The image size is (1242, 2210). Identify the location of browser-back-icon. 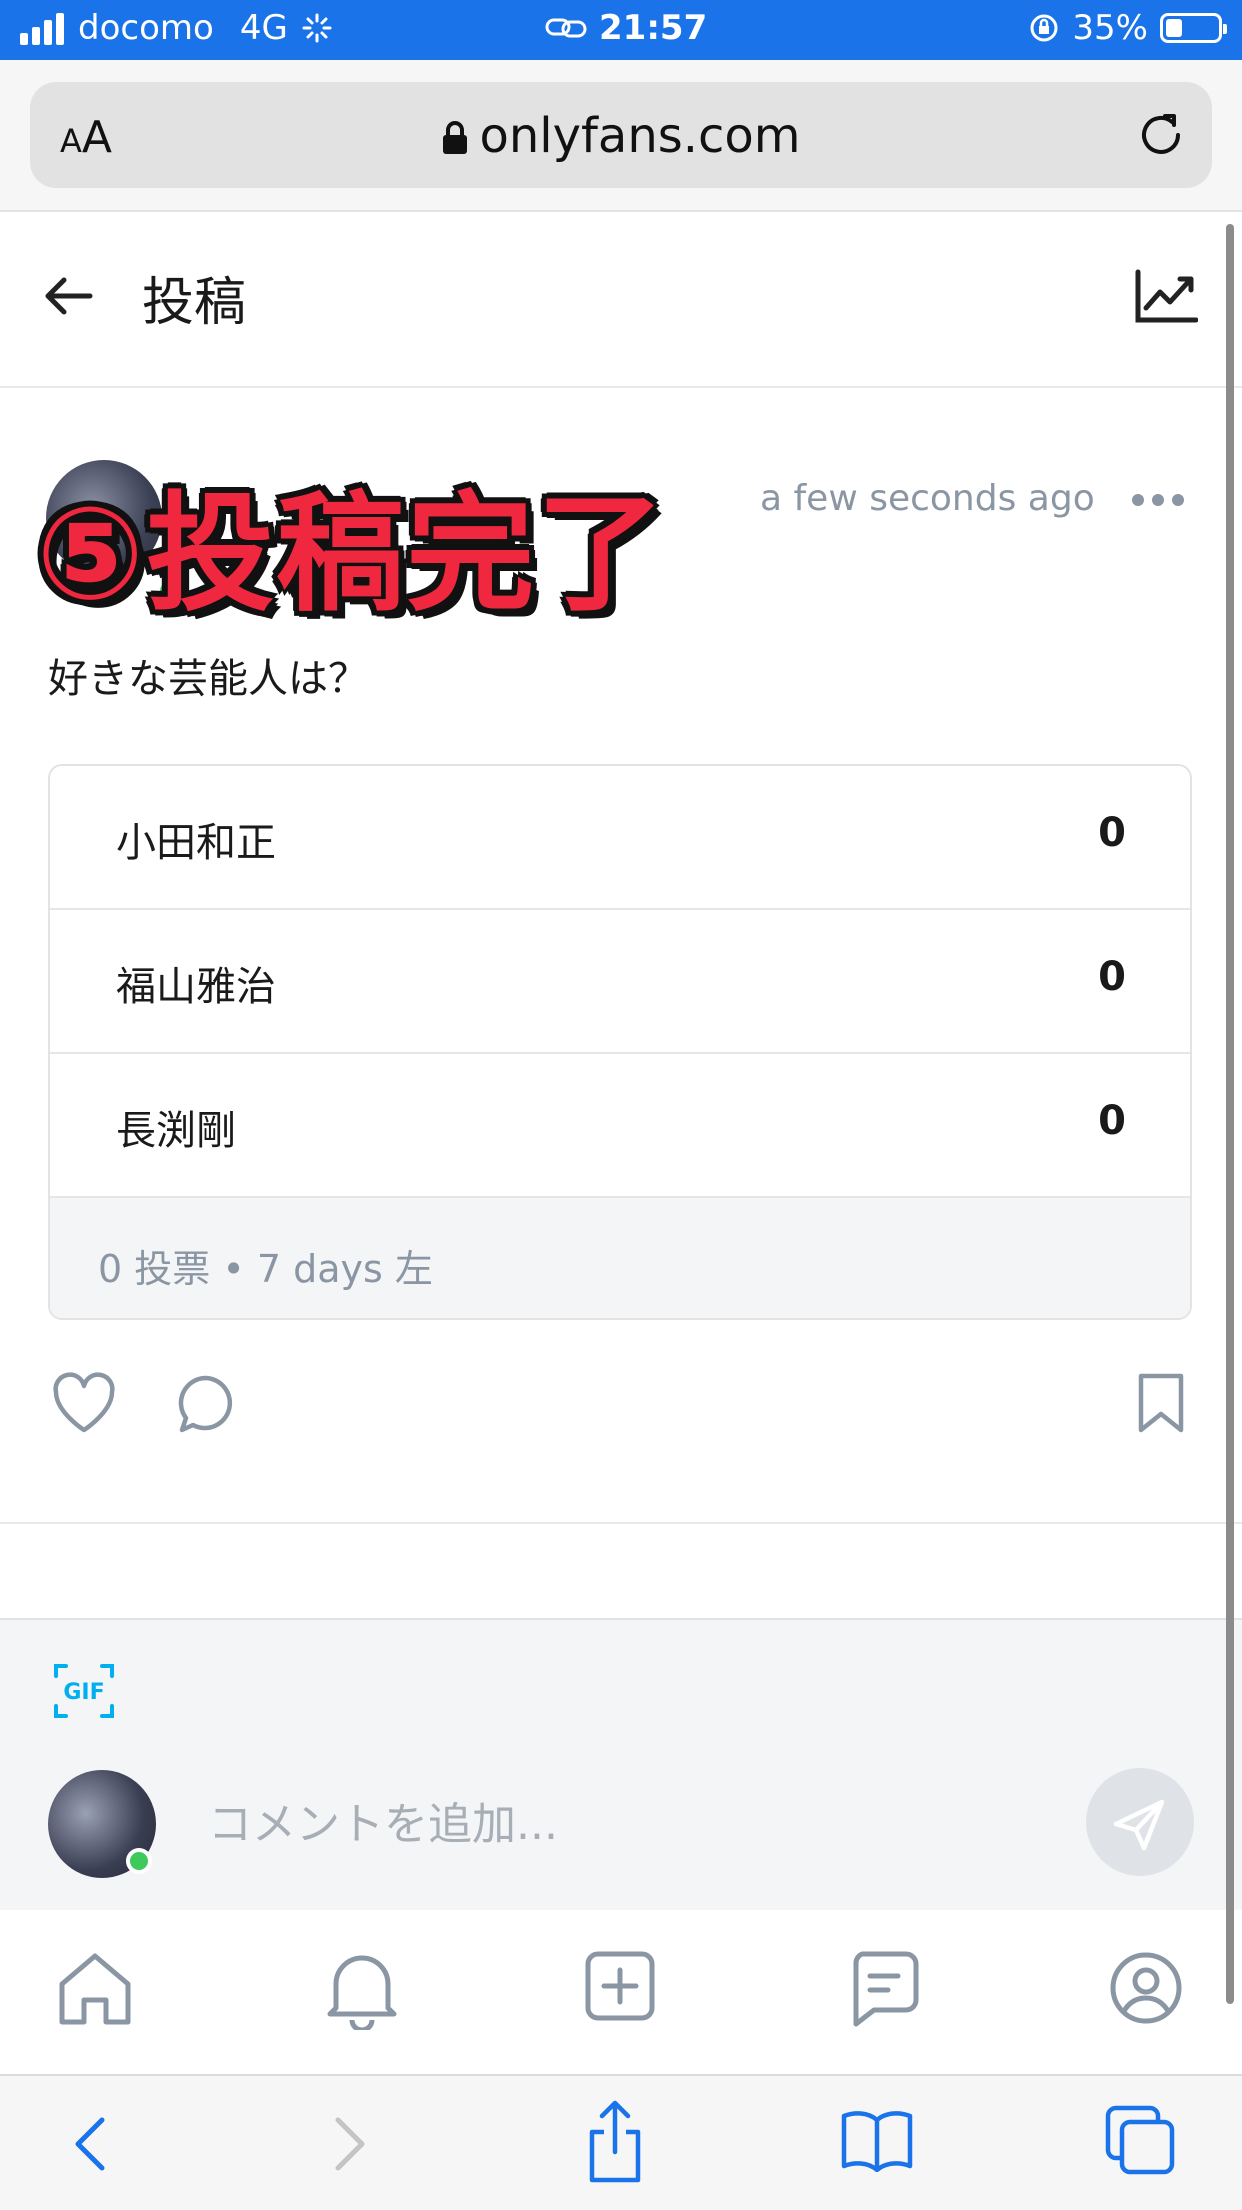
(90, 2144).